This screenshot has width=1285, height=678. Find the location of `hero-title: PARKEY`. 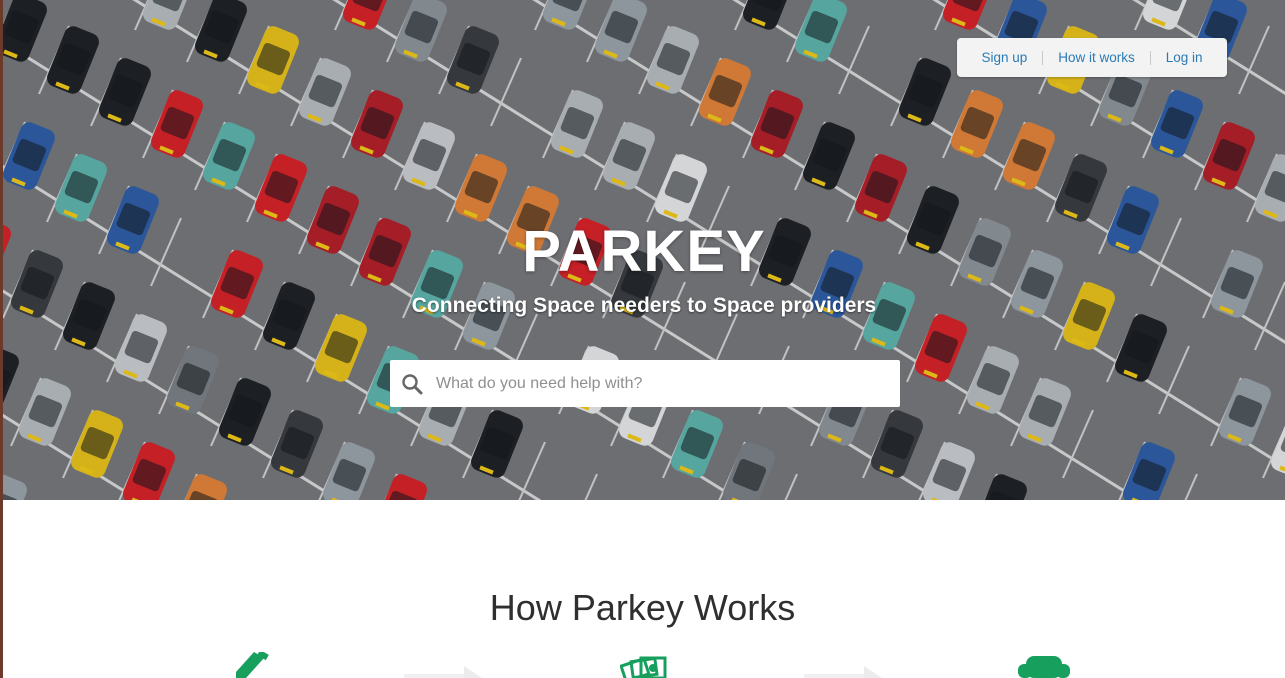

hero-title: PARKEY is located at coordinates (644, 251).